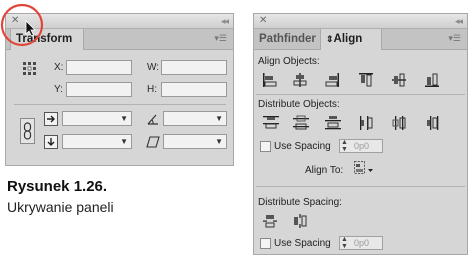  Describe the element at coordinates (57, 186) in the screenshot. I see `figure-caption-title: Rysunek 1.26.` at that location.